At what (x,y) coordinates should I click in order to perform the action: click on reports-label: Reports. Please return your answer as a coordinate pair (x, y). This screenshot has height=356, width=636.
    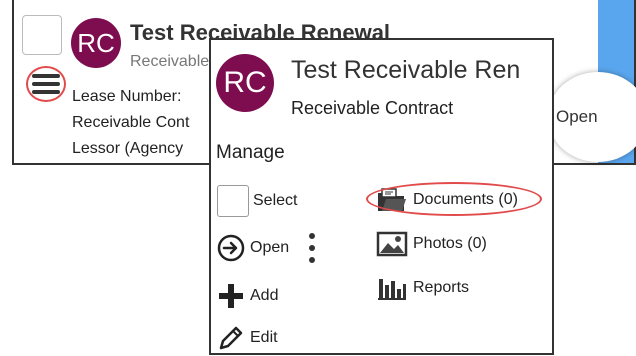
    Looking at the image, I should click on (441, 287).